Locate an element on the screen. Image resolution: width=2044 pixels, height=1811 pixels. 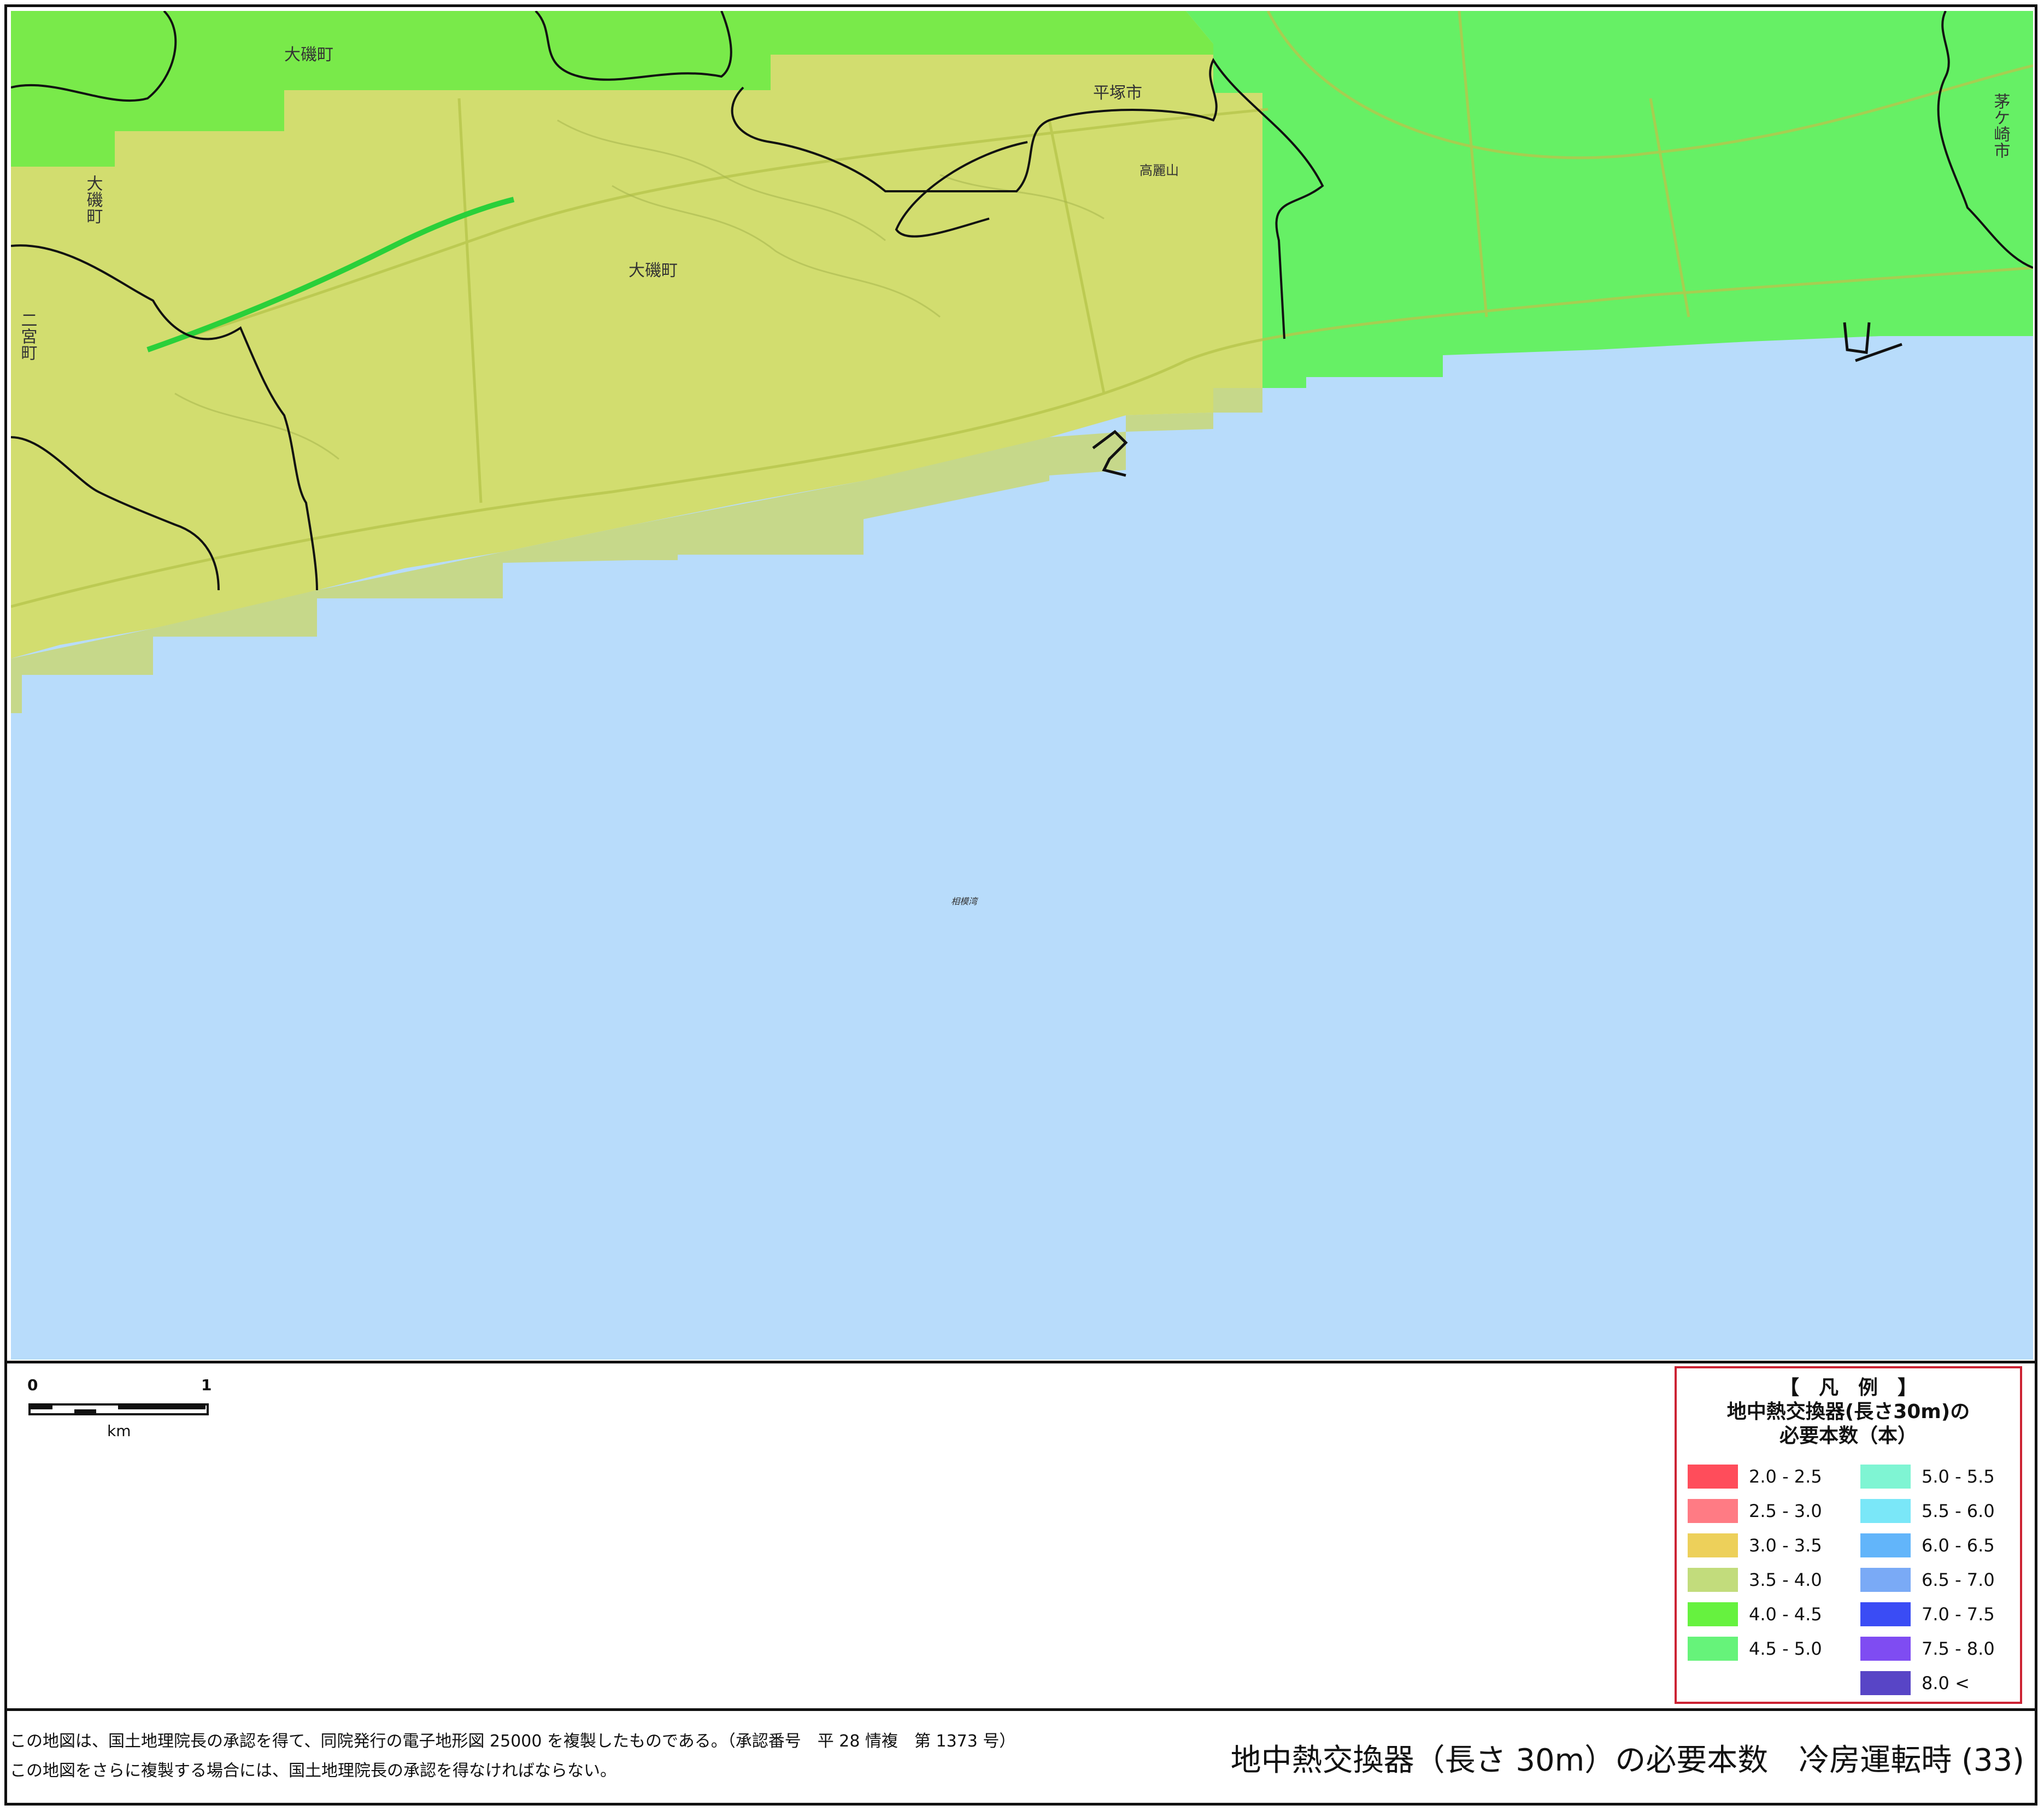
legend-bracket-title: 【 凡 例 】 is located at coordinates (1848, 1388).